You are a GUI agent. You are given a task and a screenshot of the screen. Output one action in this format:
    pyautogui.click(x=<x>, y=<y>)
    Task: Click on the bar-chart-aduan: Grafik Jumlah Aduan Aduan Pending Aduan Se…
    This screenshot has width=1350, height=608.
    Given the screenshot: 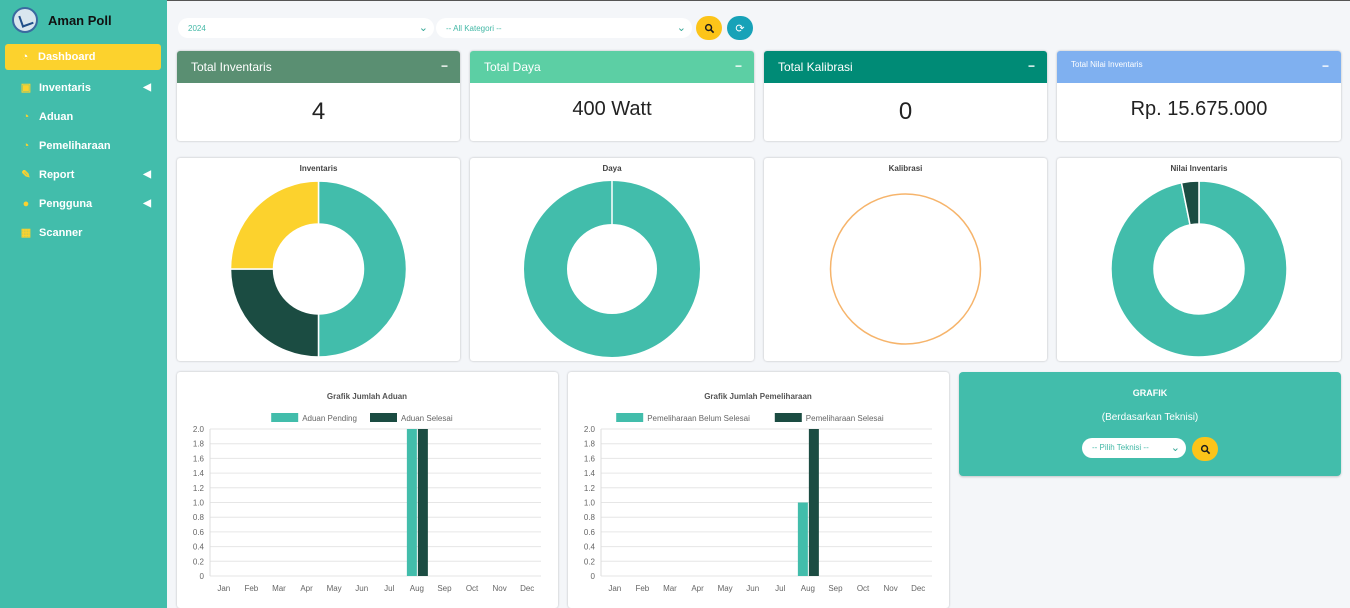 What is the action you would take?
    pyautogui.click(x=367, y=492)
    